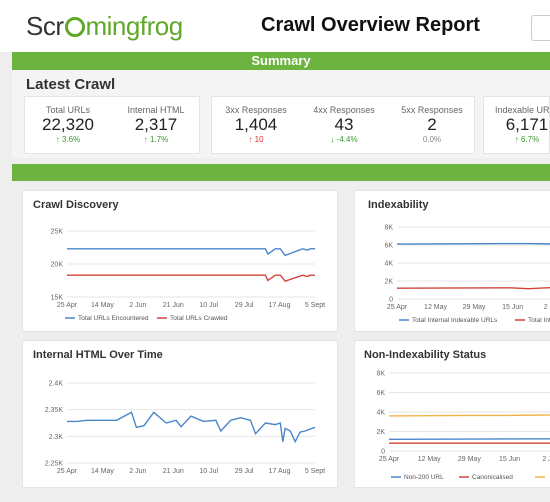  I want to click on y-tick-label: 20K, so click(57, 265).